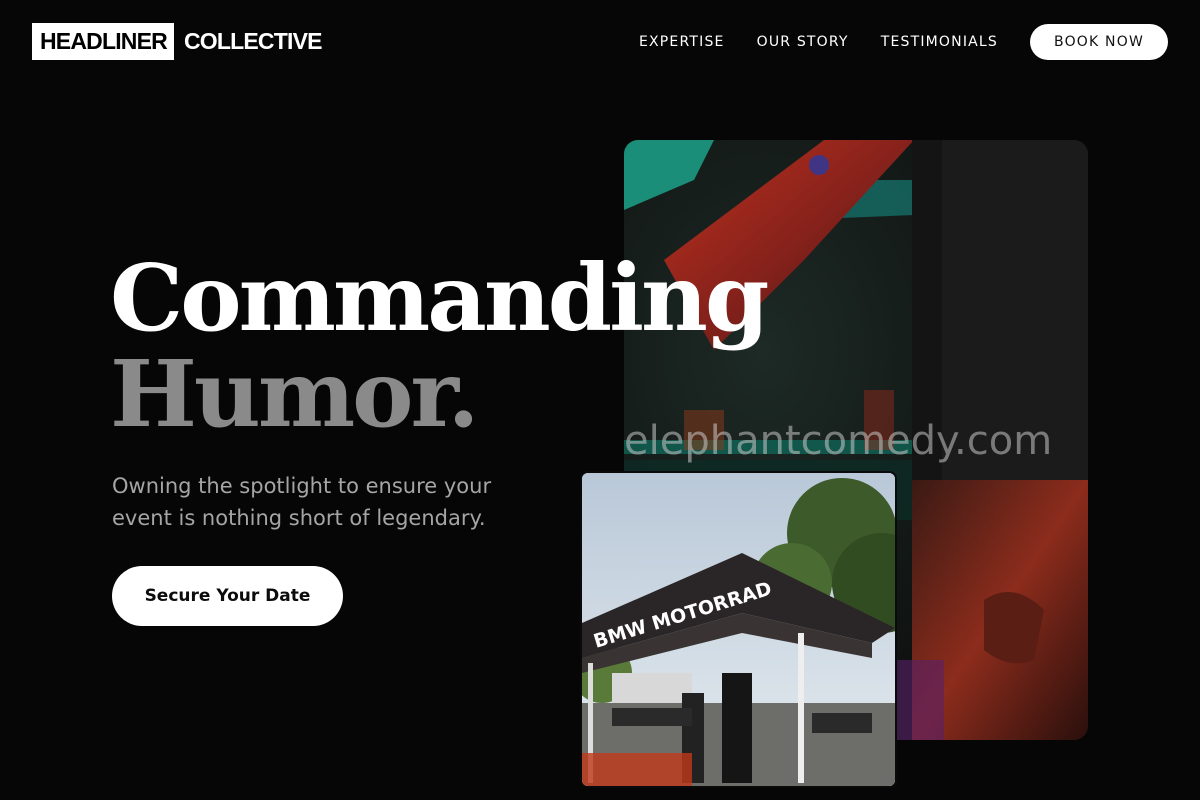 The image size is (1200, 800). Describe the element at coordinates (439, 298) in the screenshot. I see `headline-line-1: Commanding` at that location.